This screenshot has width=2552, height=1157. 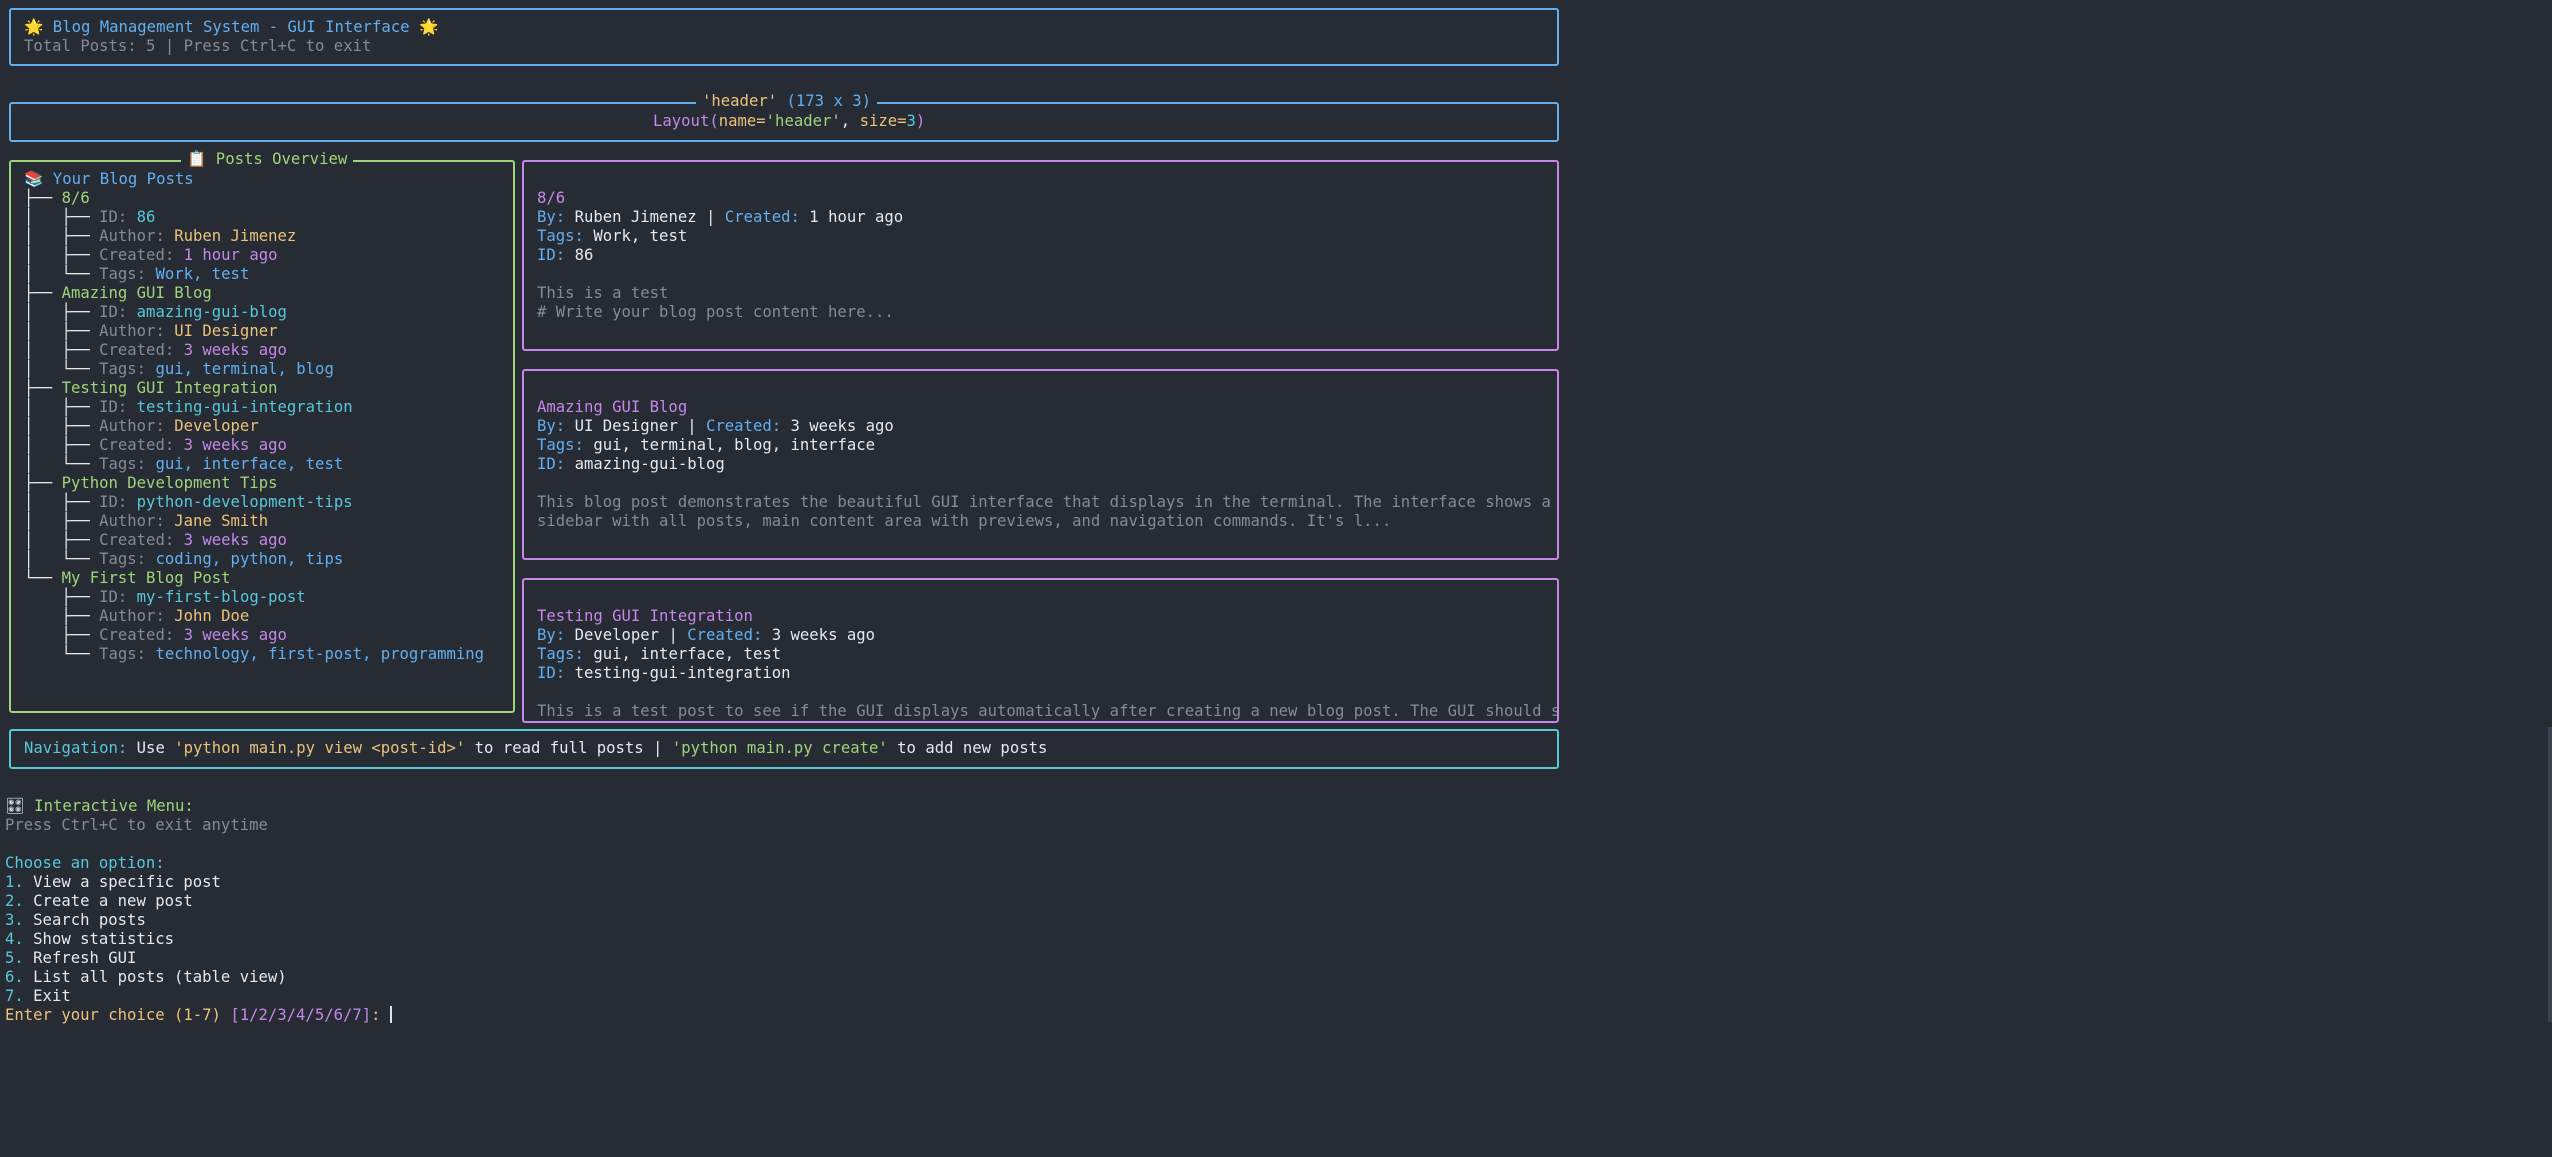 What do you see at coordinates (155, 540) in the screenshot?
I see `tree-field-created: │ ├── Created: 3 weeks ago` at bounding box center [155, 540].